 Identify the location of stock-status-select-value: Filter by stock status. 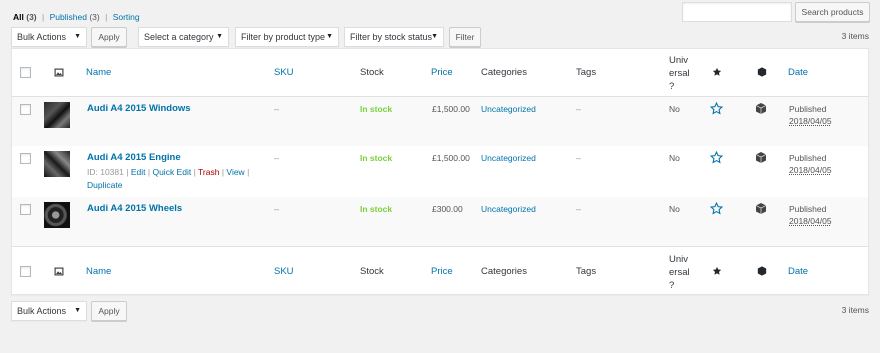
(391, 37).